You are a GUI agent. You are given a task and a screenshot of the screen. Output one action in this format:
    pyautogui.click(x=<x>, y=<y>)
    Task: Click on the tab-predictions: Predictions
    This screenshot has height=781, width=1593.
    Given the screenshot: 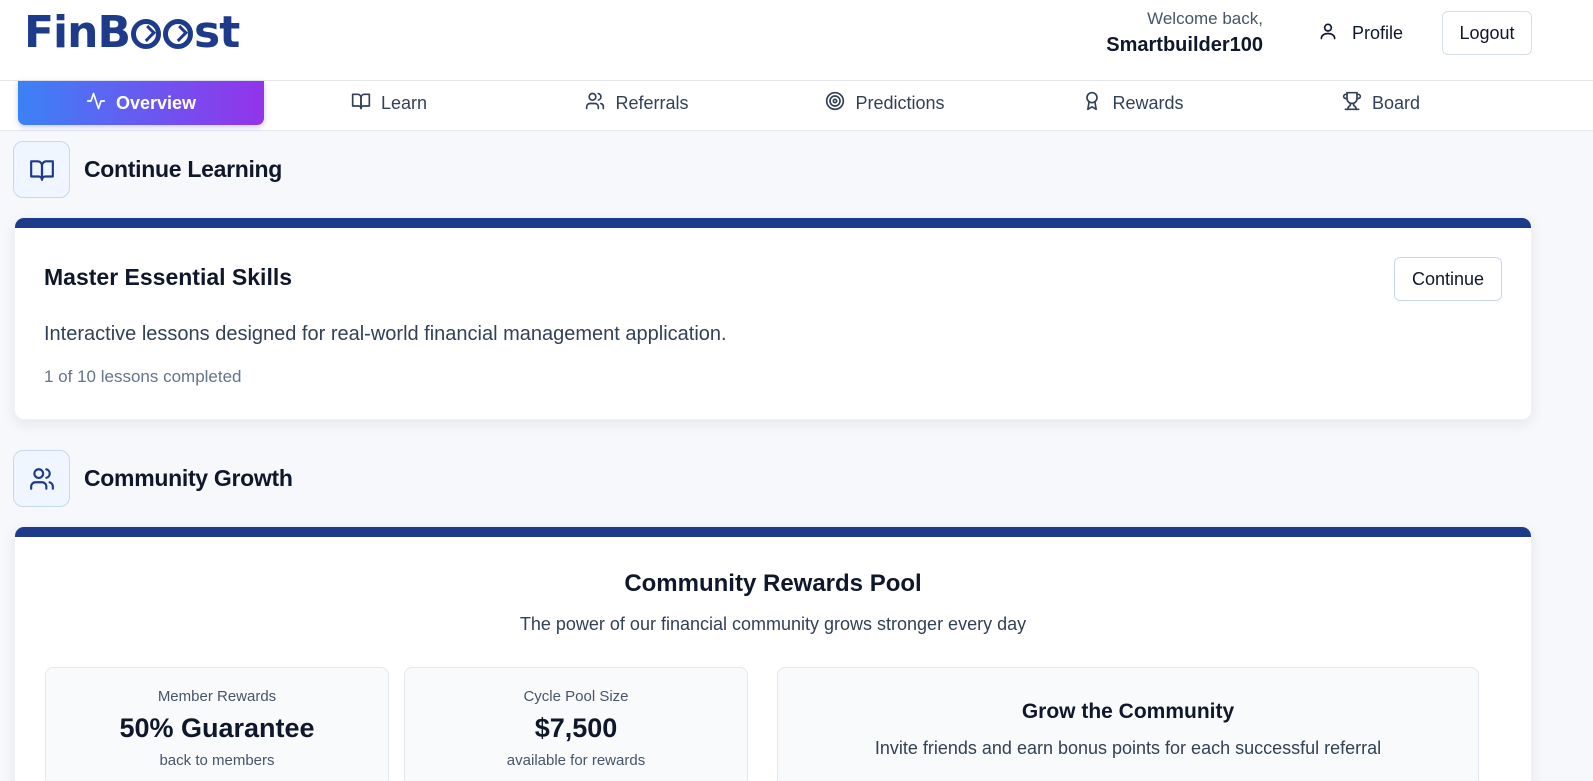 What is the action you would take?
    pyautogui.click(x=885, y=103)
    